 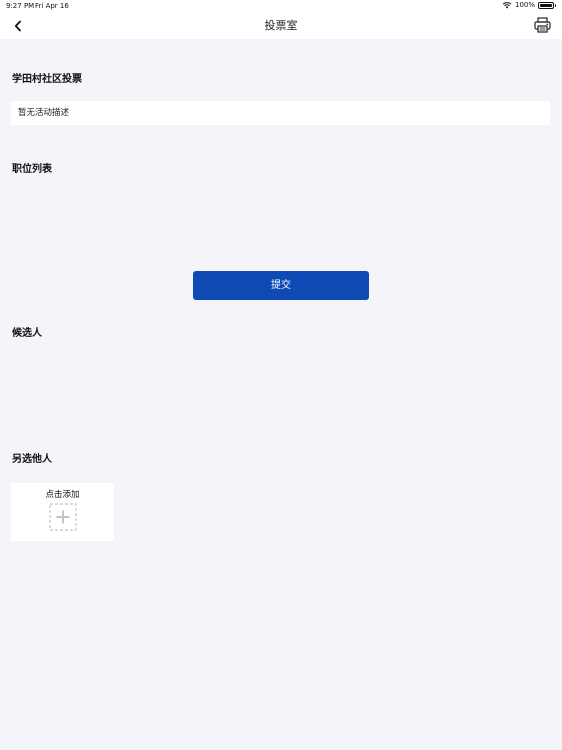 What do you see at coordinates (62, 495) in the screenshot?
I see `add-label: 点击添加` at bounding box center [62, 495].